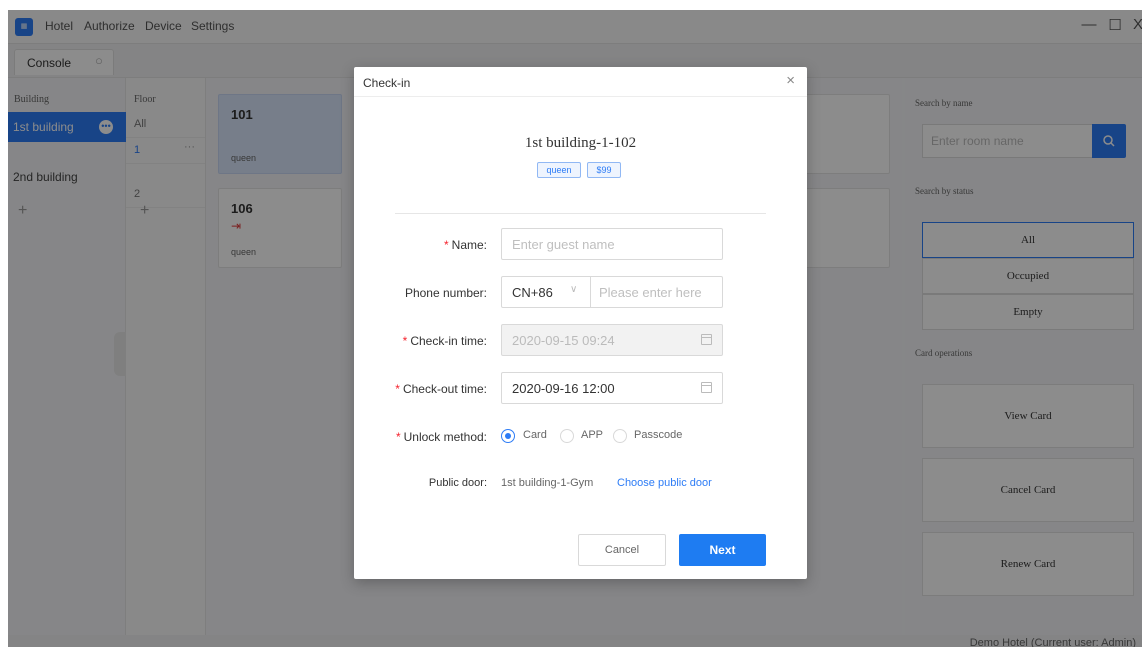 The width and height of the screenshot is (1142, 647). Describe the element at coordinates (664, 483) in the screenshot. I see `choose-public-door-link: Choose public door` at that location.